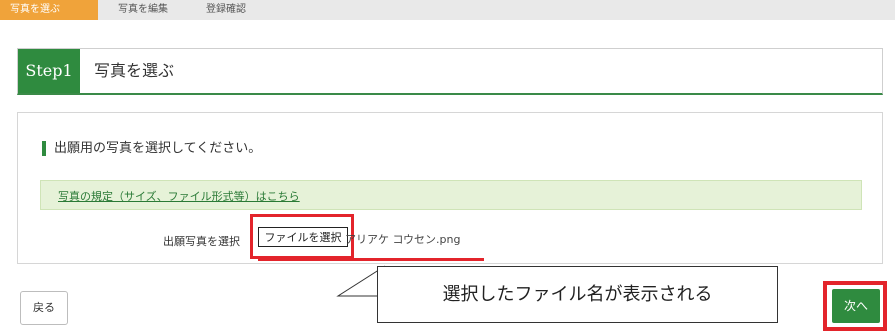 This screenshot has height=334, width=895. What do you see at coordinates (143, 9) in the screenshot?
I see `step-label: 写真を編集` at bounding box center [143, 9].